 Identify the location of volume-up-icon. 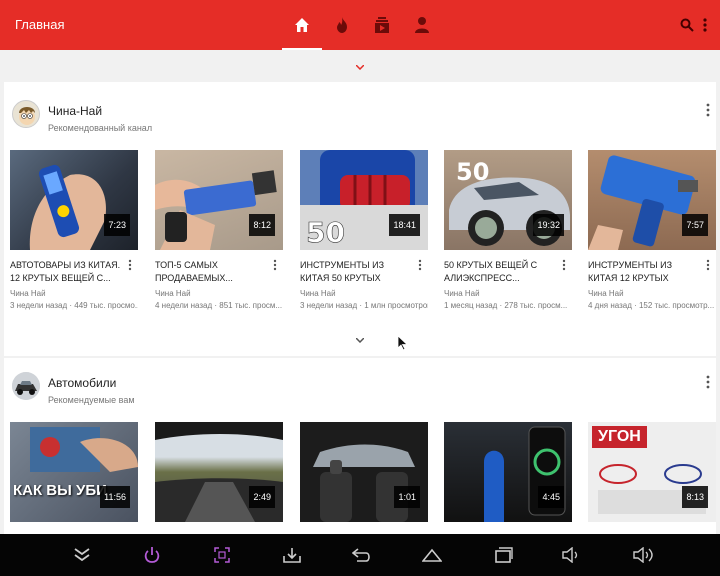
(643, 555).